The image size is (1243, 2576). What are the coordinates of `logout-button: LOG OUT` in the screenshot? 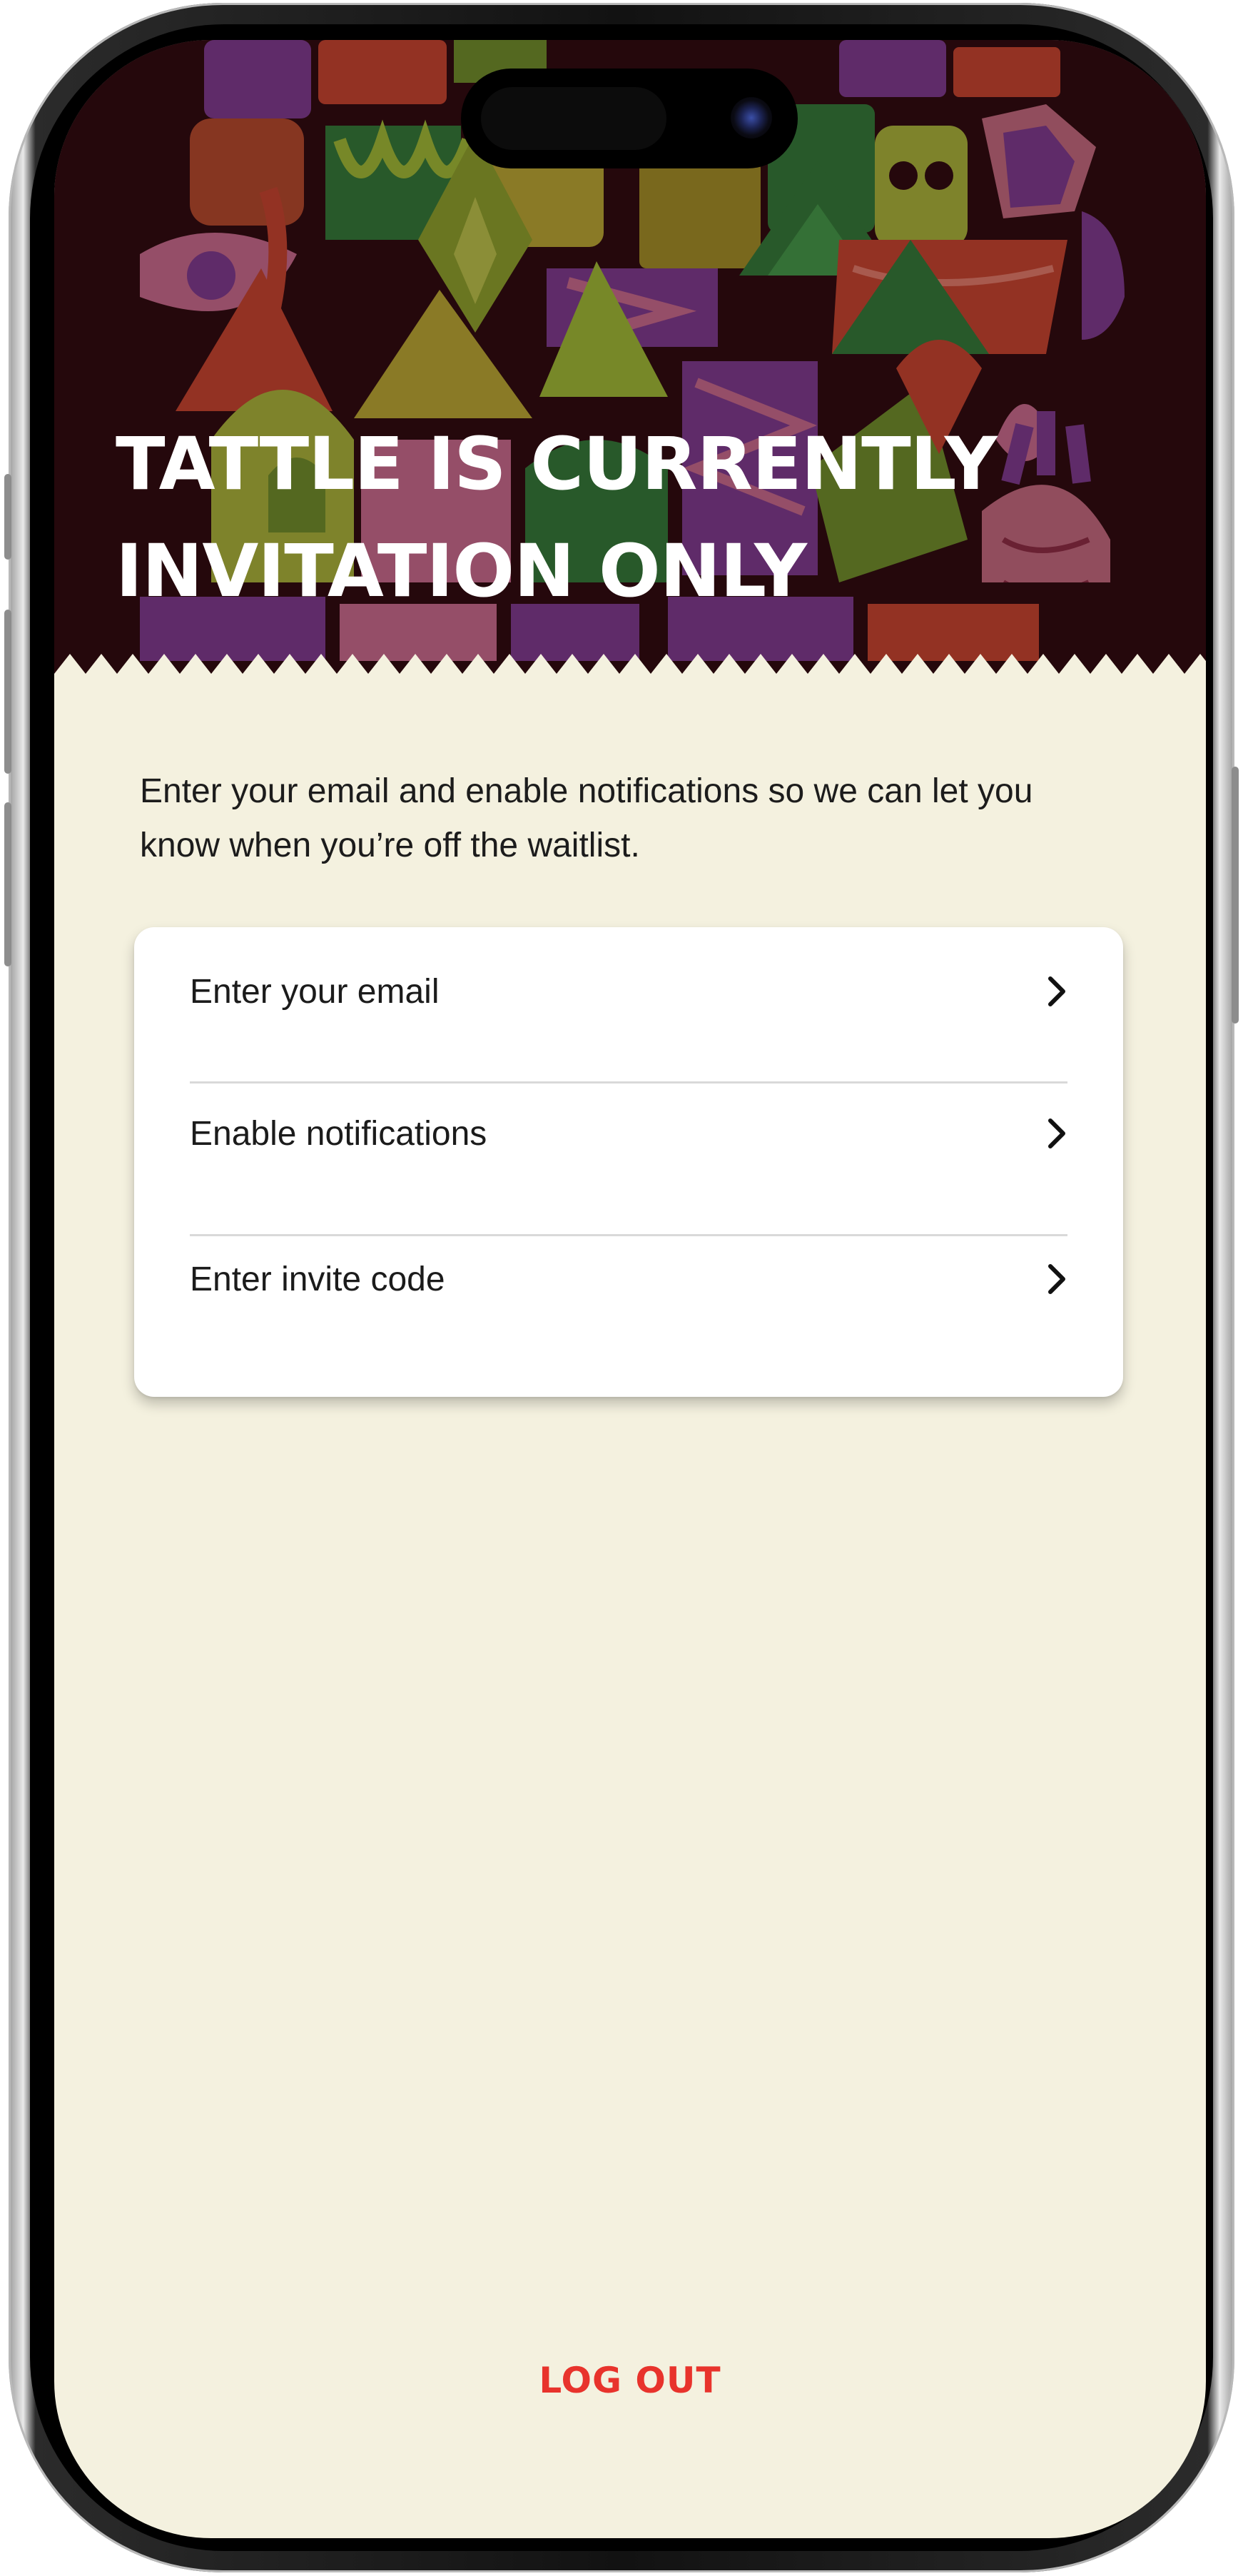 It's located at (630, 2380).